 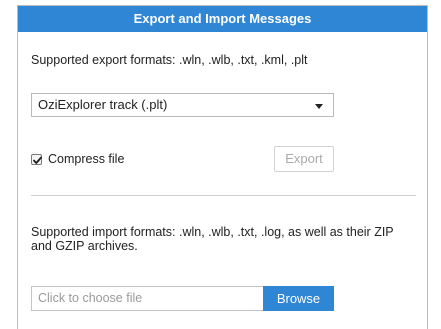 I want to click on compress-file-checkbox, so click(x=36, y=159).